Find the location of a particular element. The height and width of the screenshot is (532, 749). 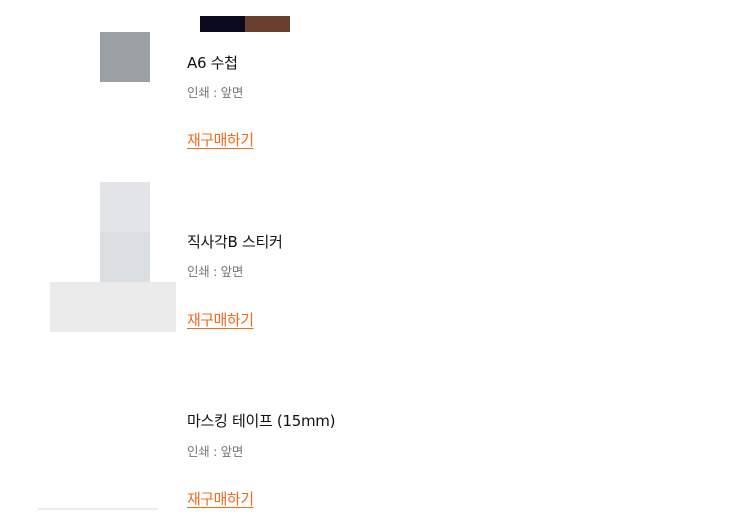

product-name: A6 수첩 is located at coordinates (212, 63).